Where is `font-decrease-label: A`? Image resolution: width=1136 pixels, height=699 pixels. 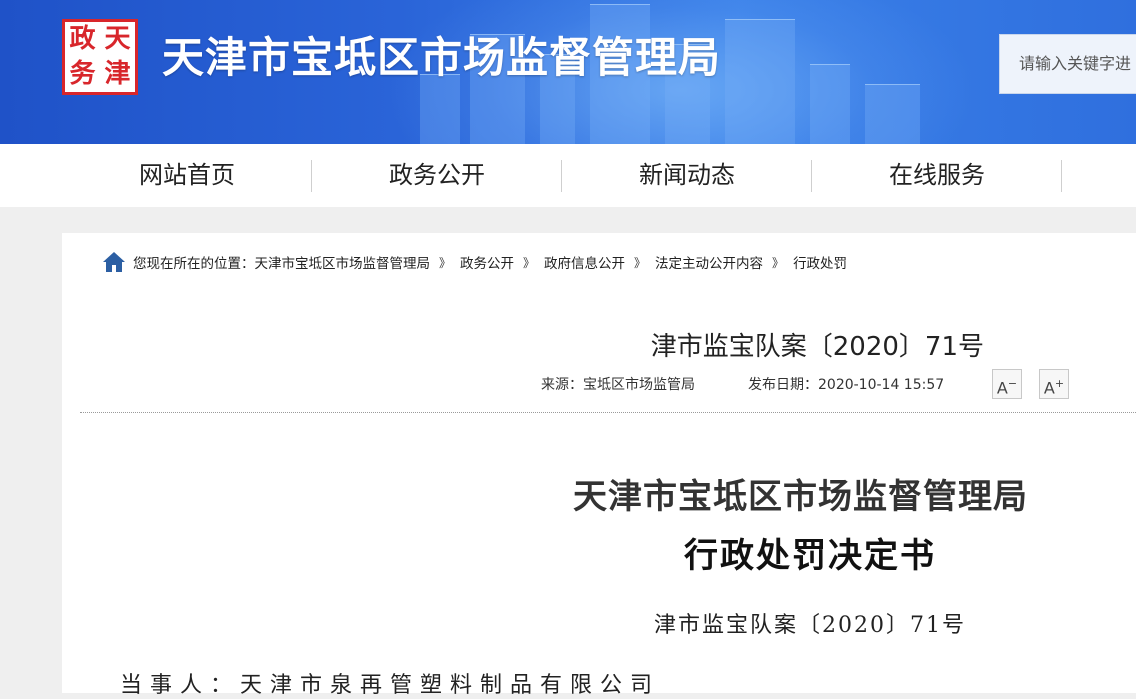 font-decrease-label: A is located at coordinates (1002, 388).